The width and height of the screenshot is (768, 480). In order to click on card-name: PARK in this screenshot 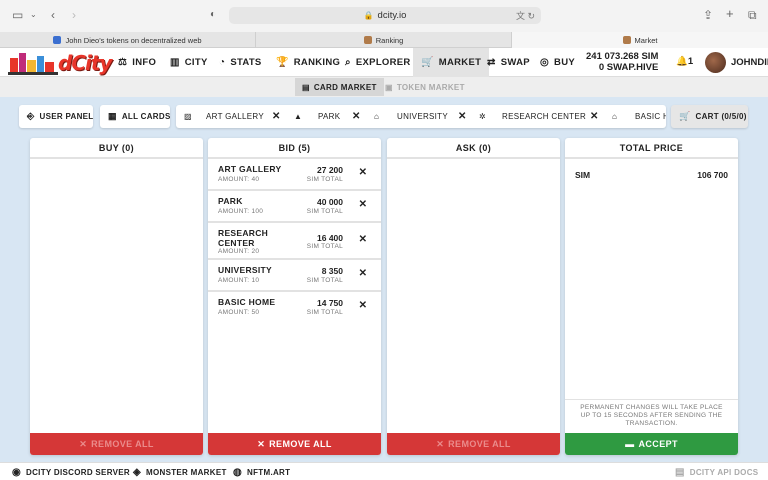, I will do `click(230, 201)`.